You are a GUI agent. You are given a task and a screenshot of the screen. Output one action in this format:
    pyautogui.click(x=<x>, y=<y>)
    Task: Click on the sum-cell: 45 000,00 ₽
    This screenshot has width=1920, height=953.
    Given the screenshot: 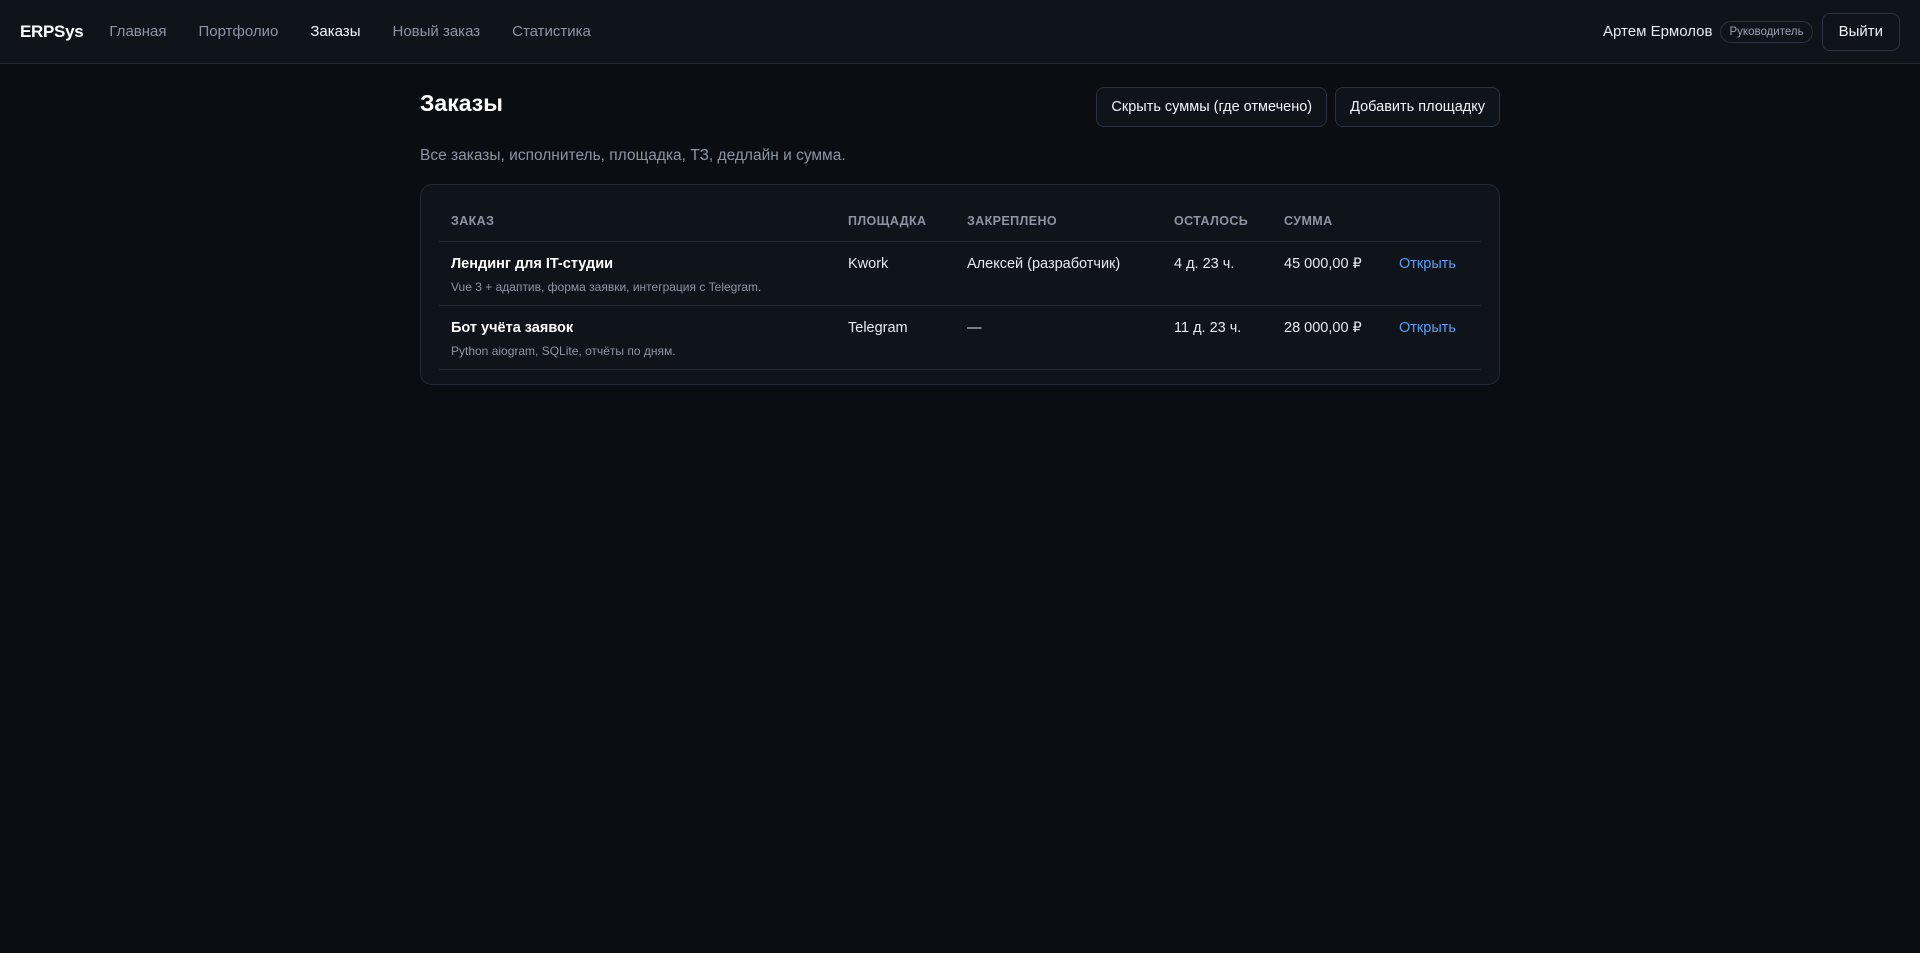 What is the action you would take?
    pyautogui.click(x=1329, y=273)
    